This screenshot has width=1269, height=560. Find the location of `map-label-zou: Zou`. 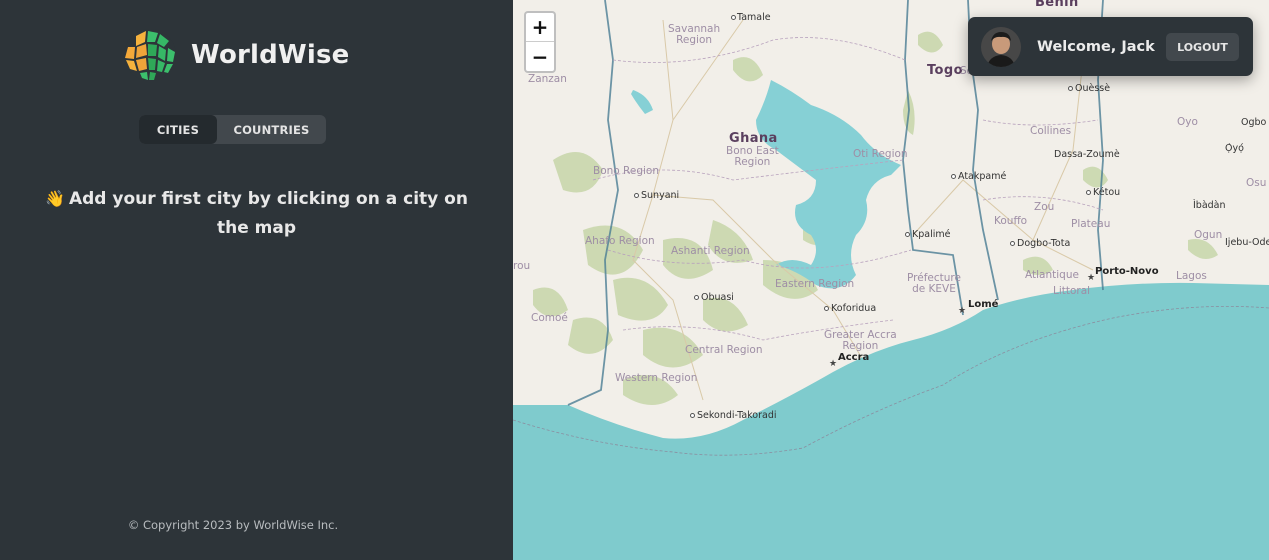

map-label-zou: Zou is located at coordinates (1044, 207).